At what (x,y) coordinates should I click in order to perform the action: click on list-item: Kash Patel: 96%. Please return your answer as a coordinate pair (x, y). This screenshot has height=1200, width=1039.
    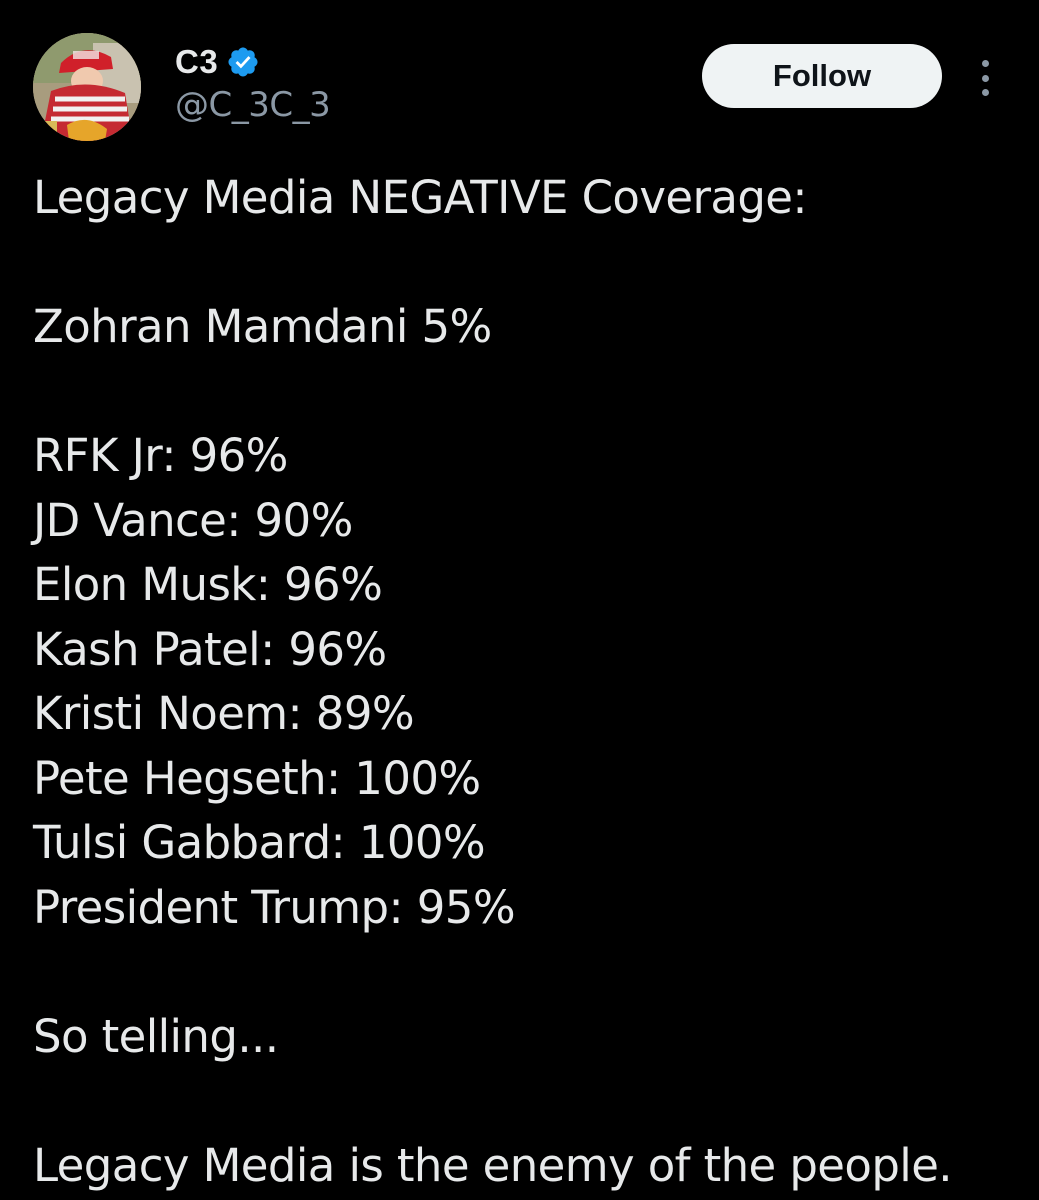
    Looking at the image, I should click on (210, 649).